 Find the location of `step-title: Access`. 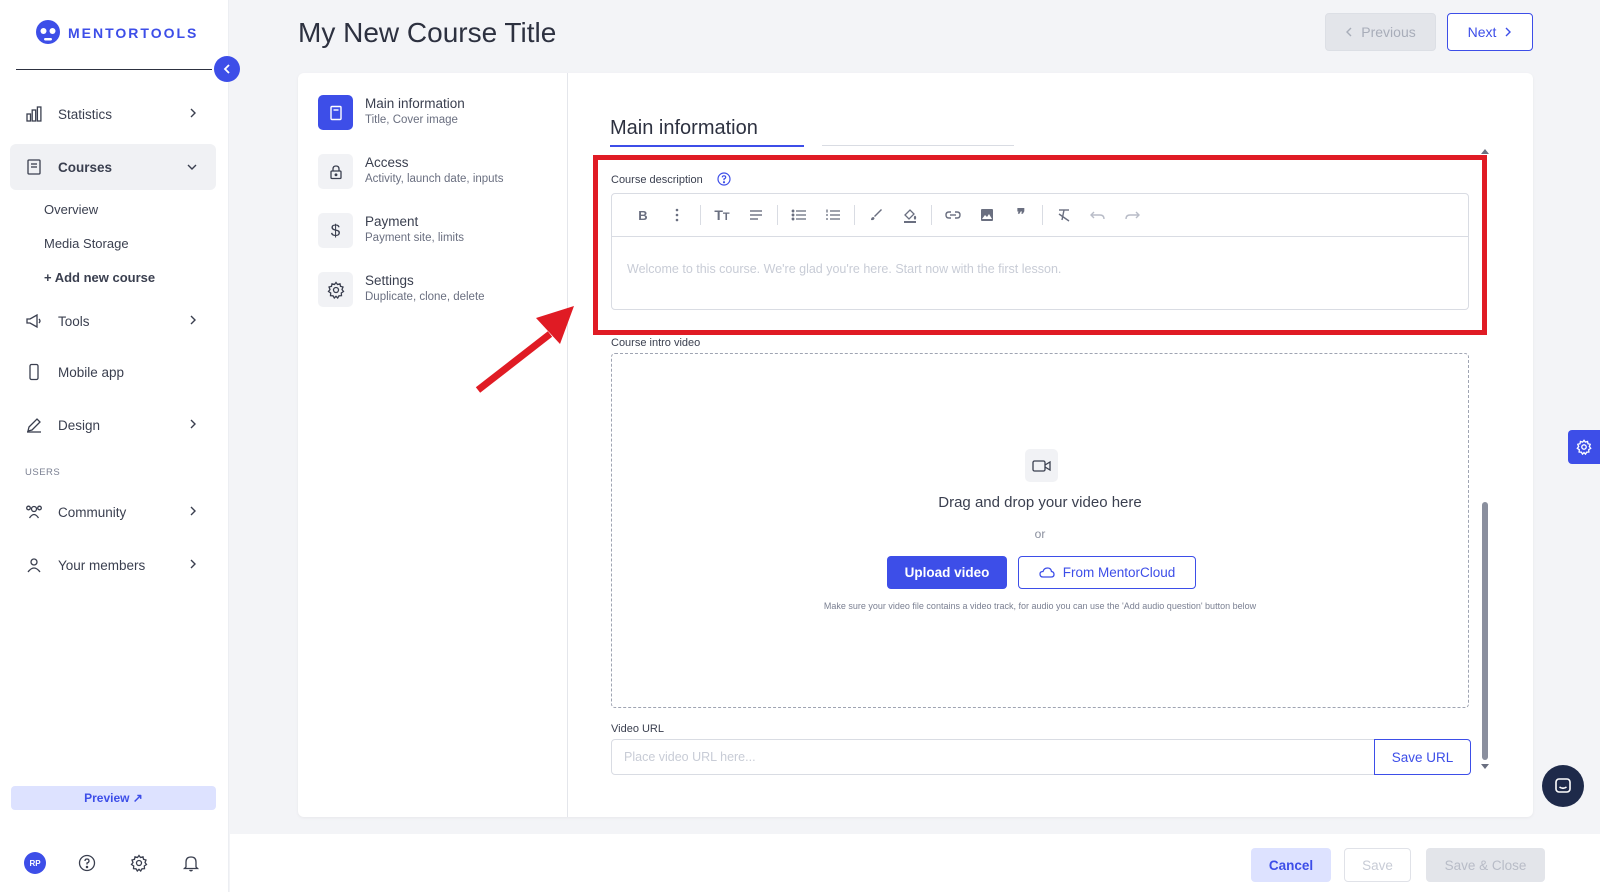

step-title: Access is located at coordinates (387, 162).